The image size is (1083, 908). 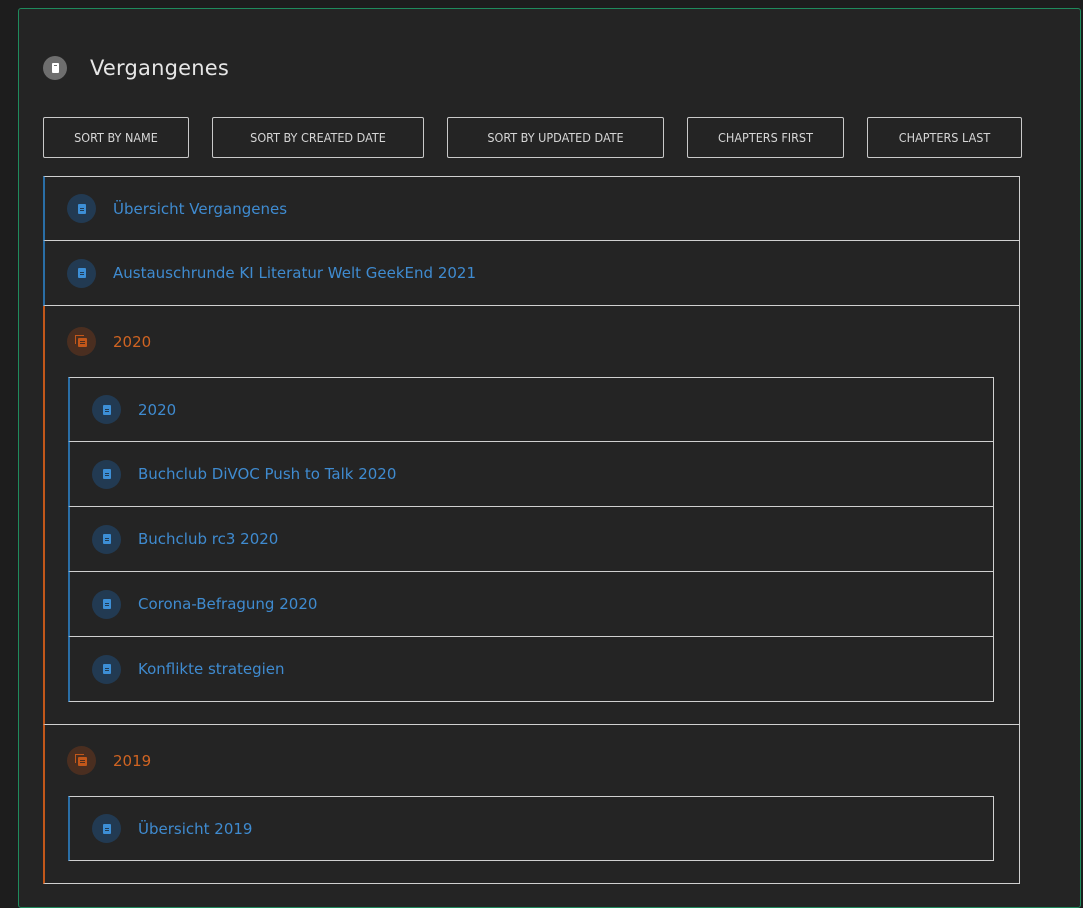 I want to click on chapters-last-button: CHAPTERS LAST, so click(x=944, y=137).